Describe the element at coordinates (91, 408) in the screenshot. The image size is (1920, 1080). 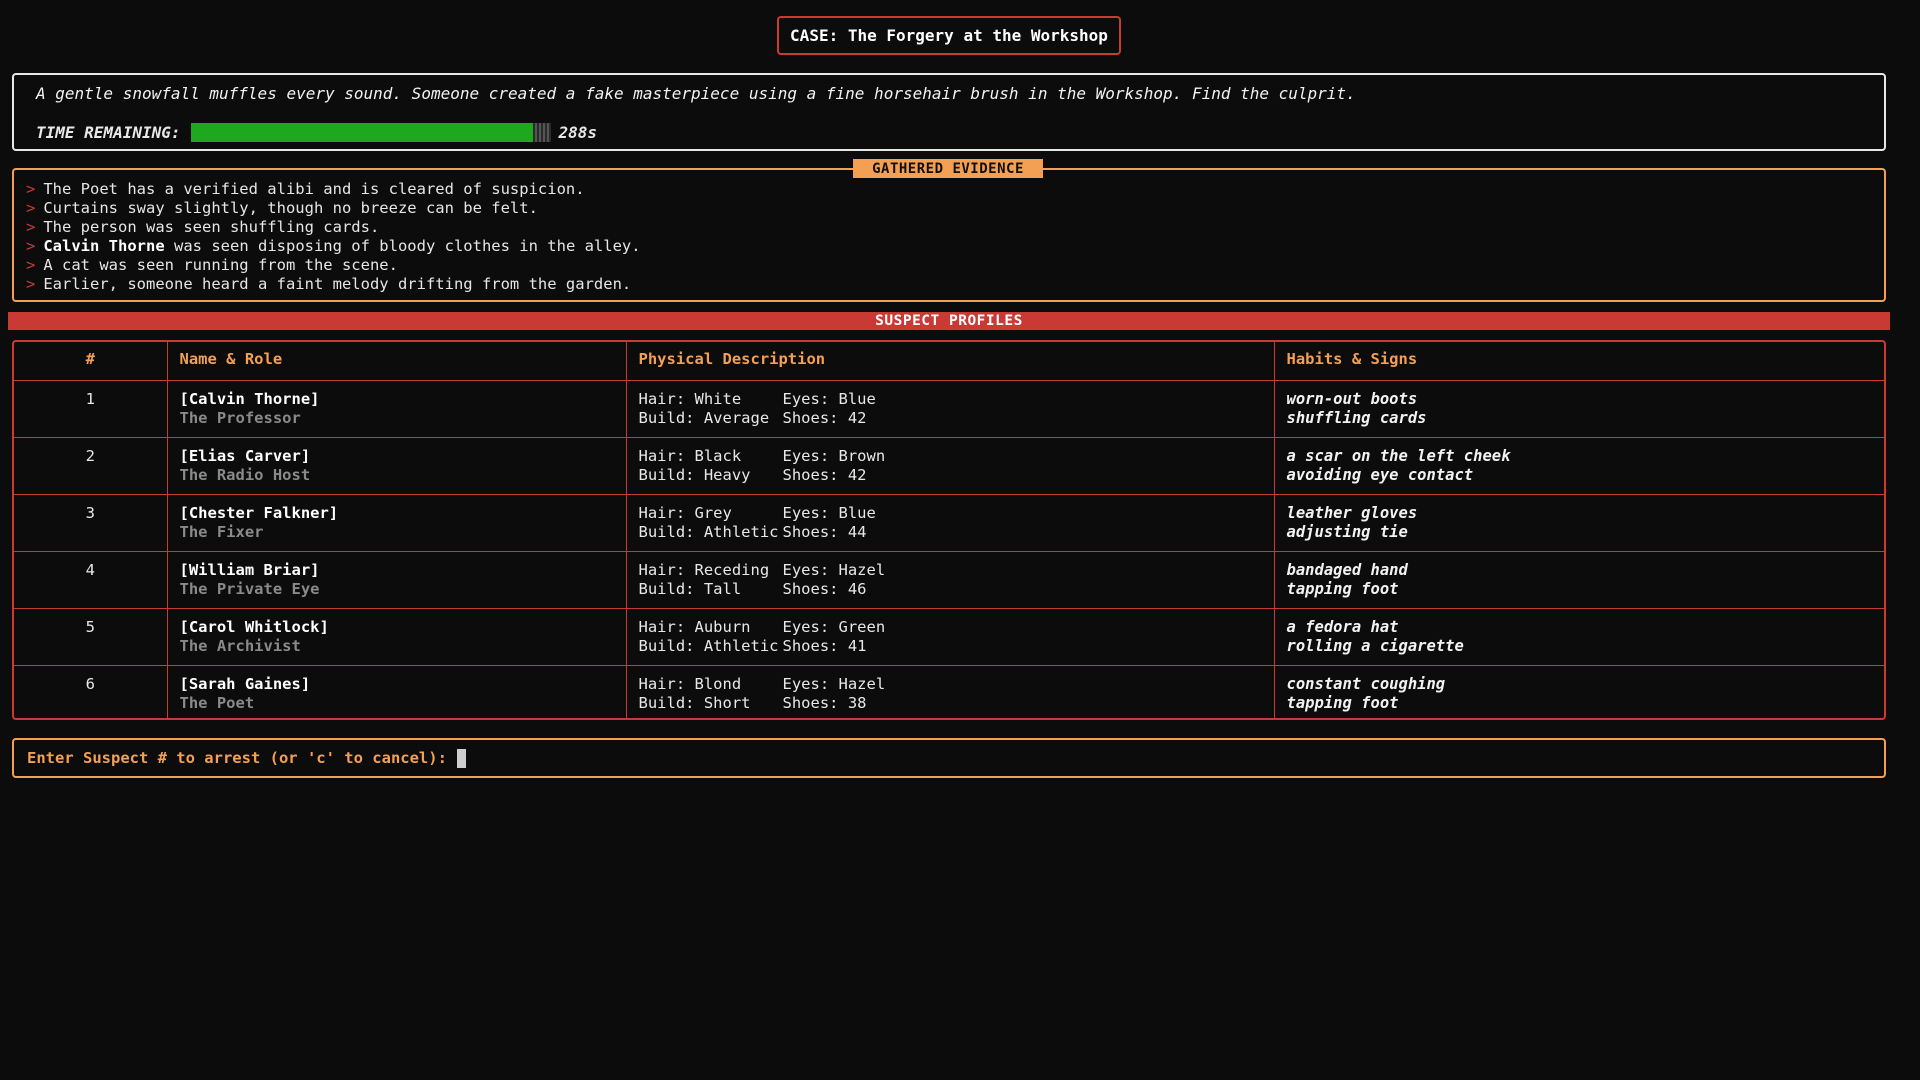
I see `suspect-number: 1` at that location.